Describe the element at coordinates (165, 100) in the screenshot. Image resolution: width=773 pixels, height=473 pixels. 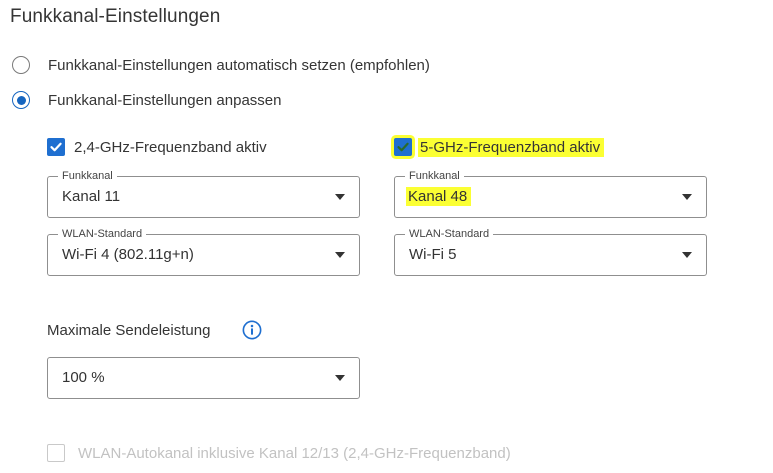
I see `radio-custom-label: Funkkanal-Einstellungen anpassen` at that location.